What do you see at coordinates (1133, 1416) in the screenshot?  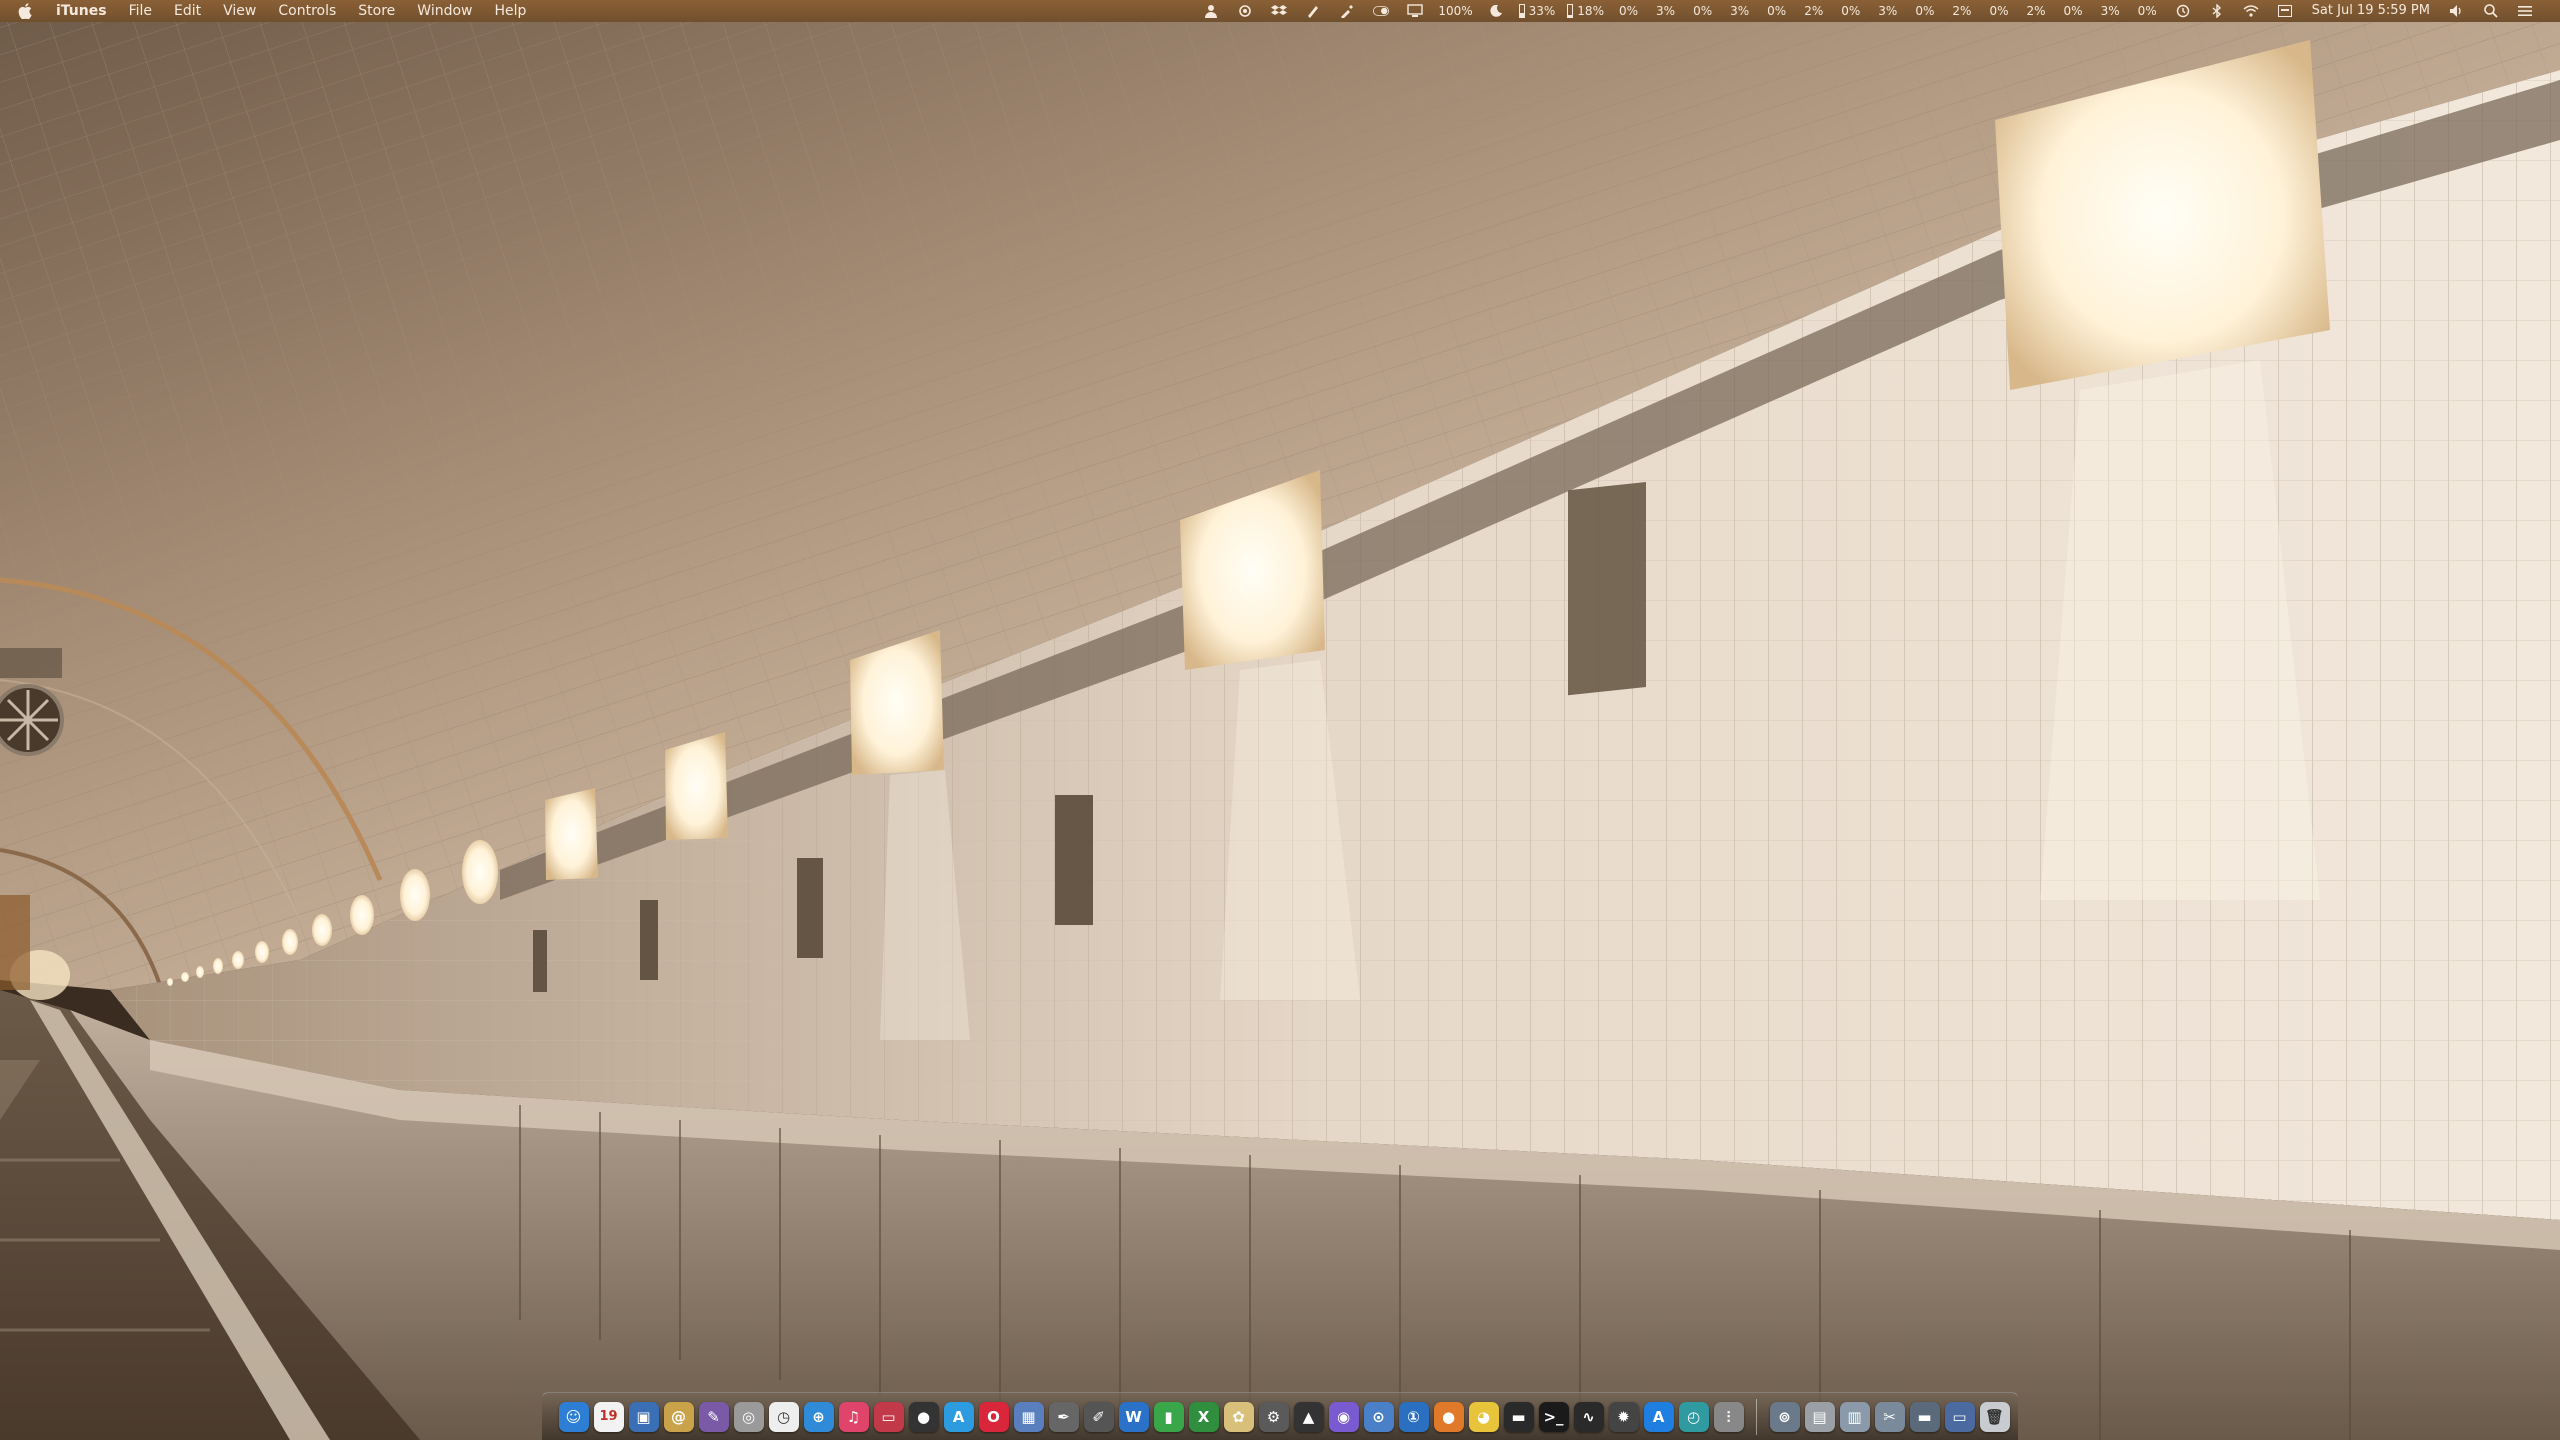 I see `word-icon: W` at bounding box center [1133, 1416].